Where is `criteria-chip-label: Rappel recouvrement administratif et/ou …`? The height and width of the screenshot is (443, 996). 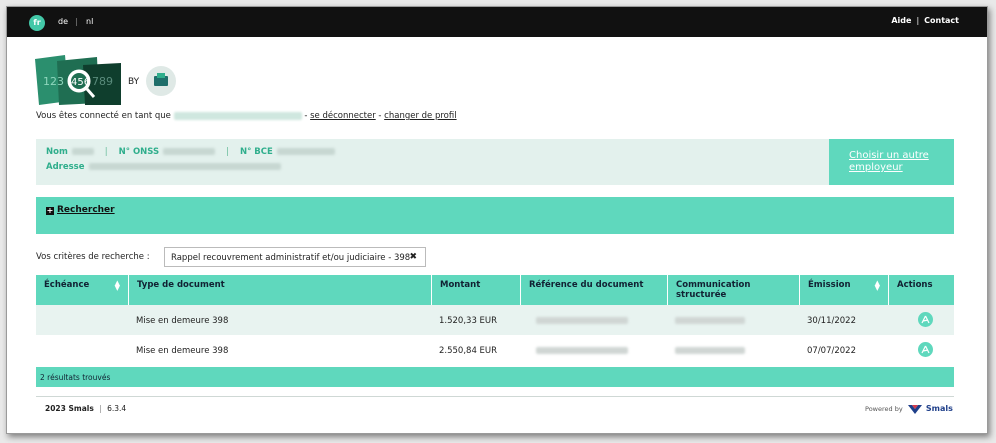 criteria-chip-label: Rappel recouvrement administratif et/ou … is located at coordinates (291, 258).